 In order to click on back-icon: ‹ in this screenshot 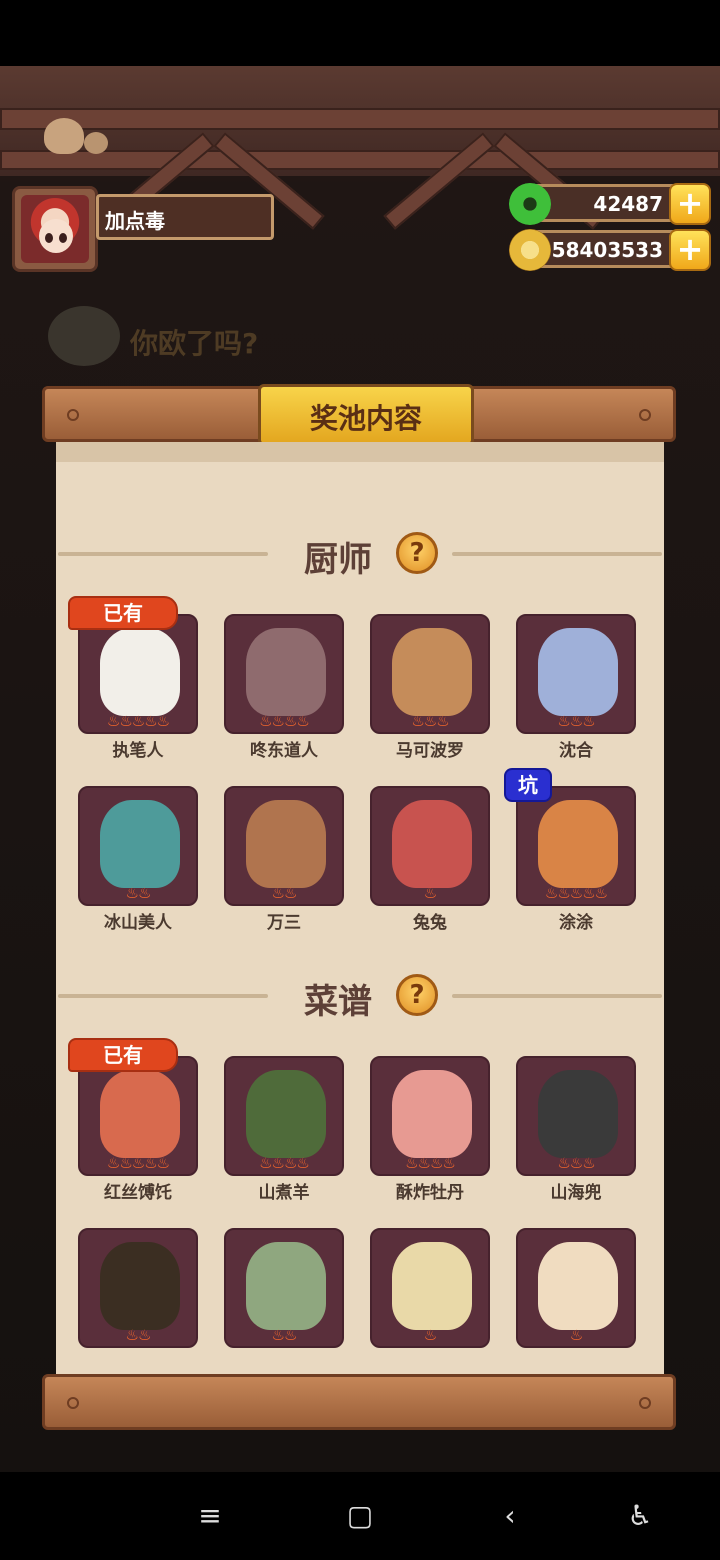, I will do `click(510, 1516)`.